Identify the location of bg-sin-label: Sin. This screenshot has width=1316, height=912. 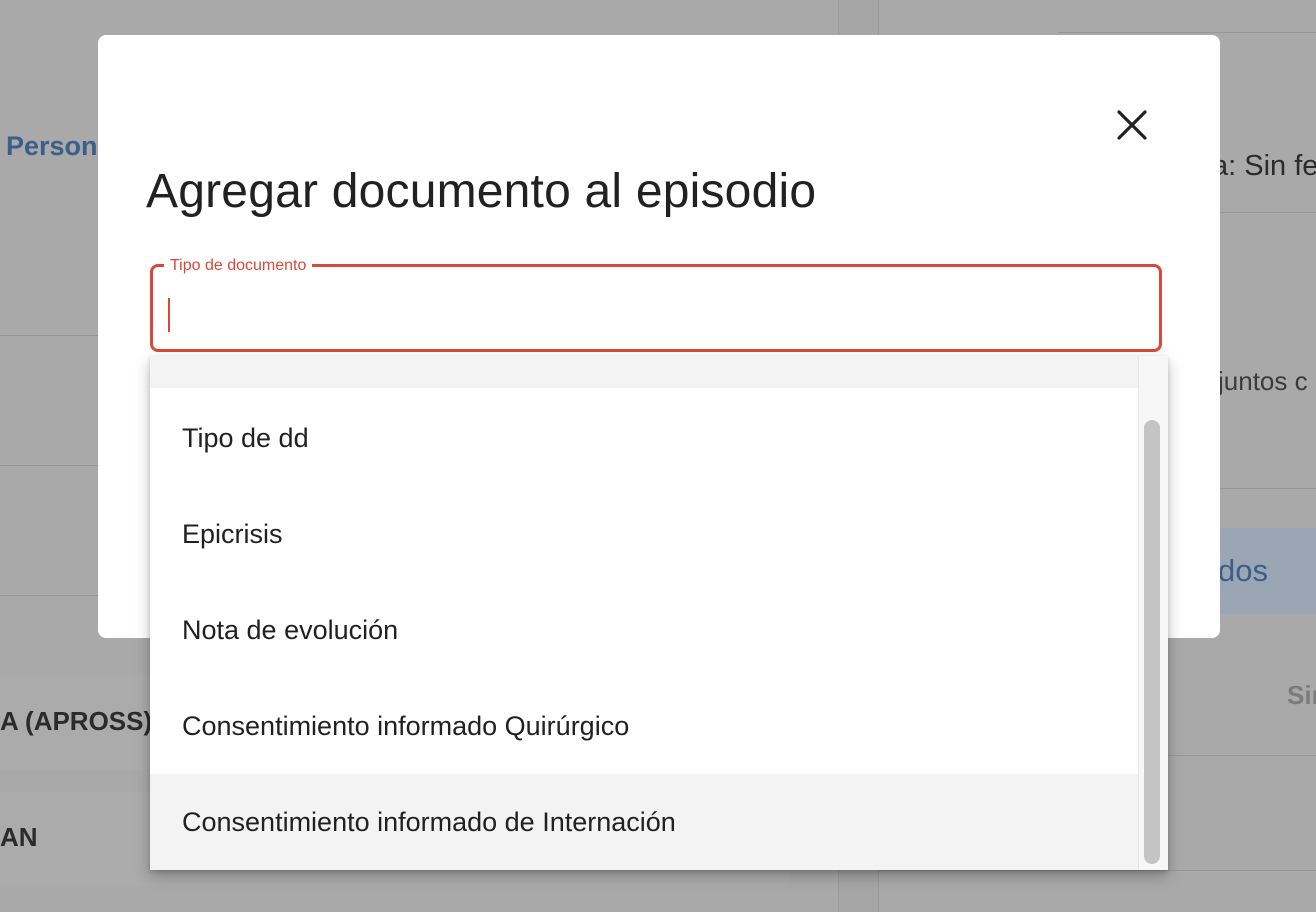
(1301, 695).